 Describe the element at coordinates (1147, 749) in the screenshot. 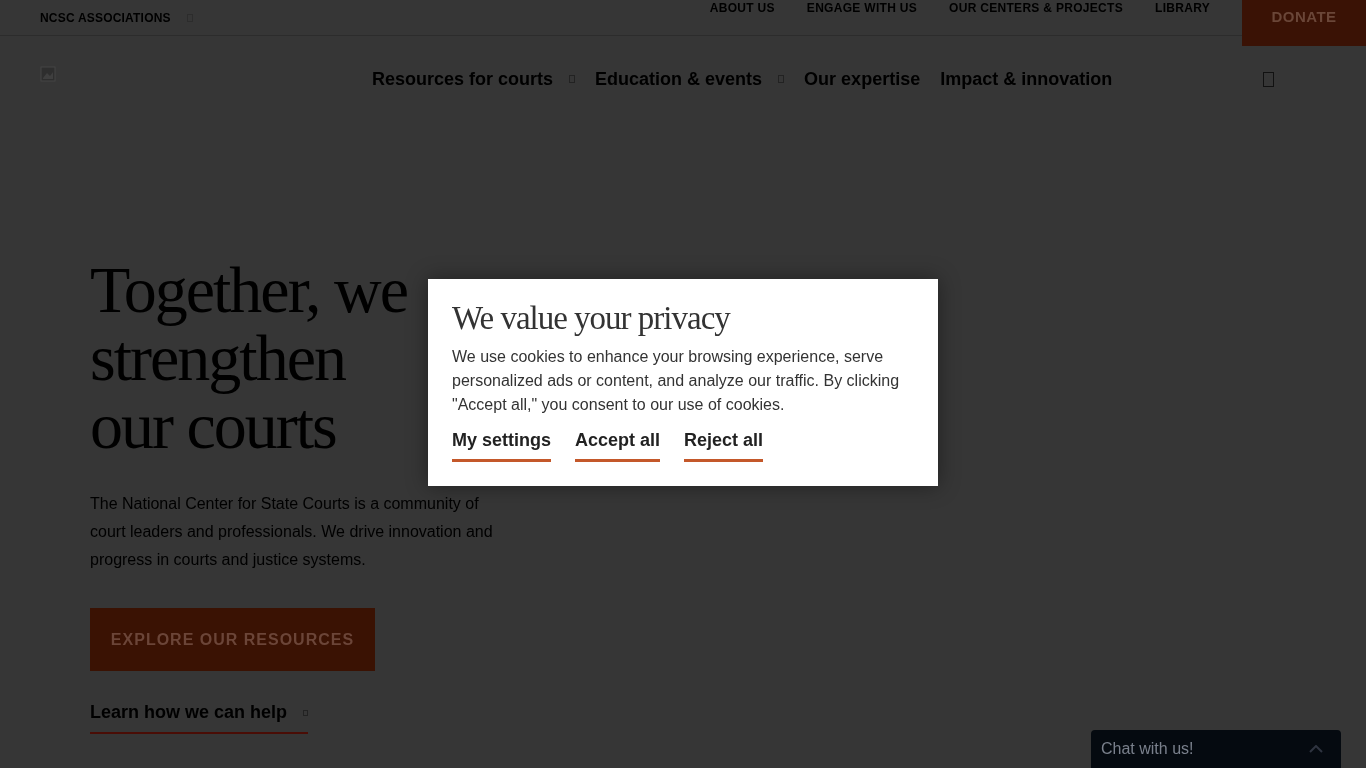

I see `chat-label: Chat with us!` at that location.